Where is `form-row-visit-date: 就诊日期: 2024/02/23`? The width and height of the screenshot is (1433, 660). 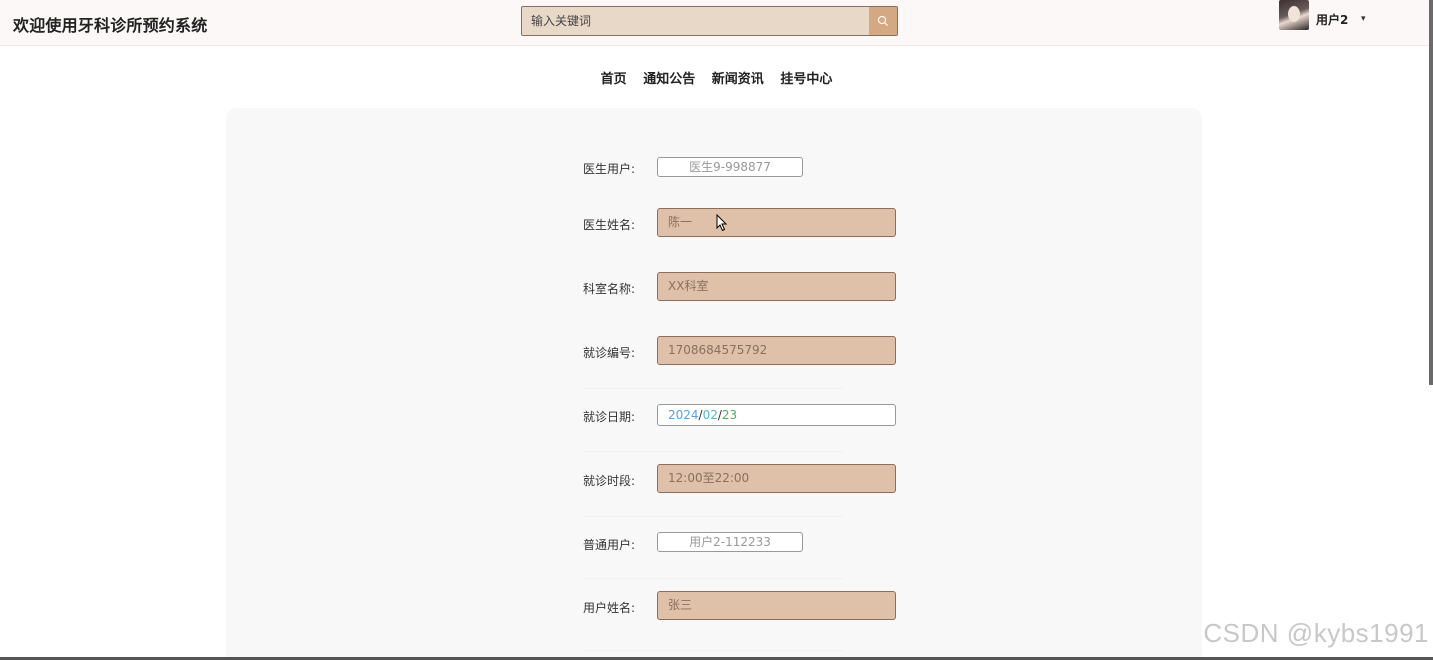 form-row-visit-date: 就诊日期: 2024/02/23 is located at coordinates (714, 423).